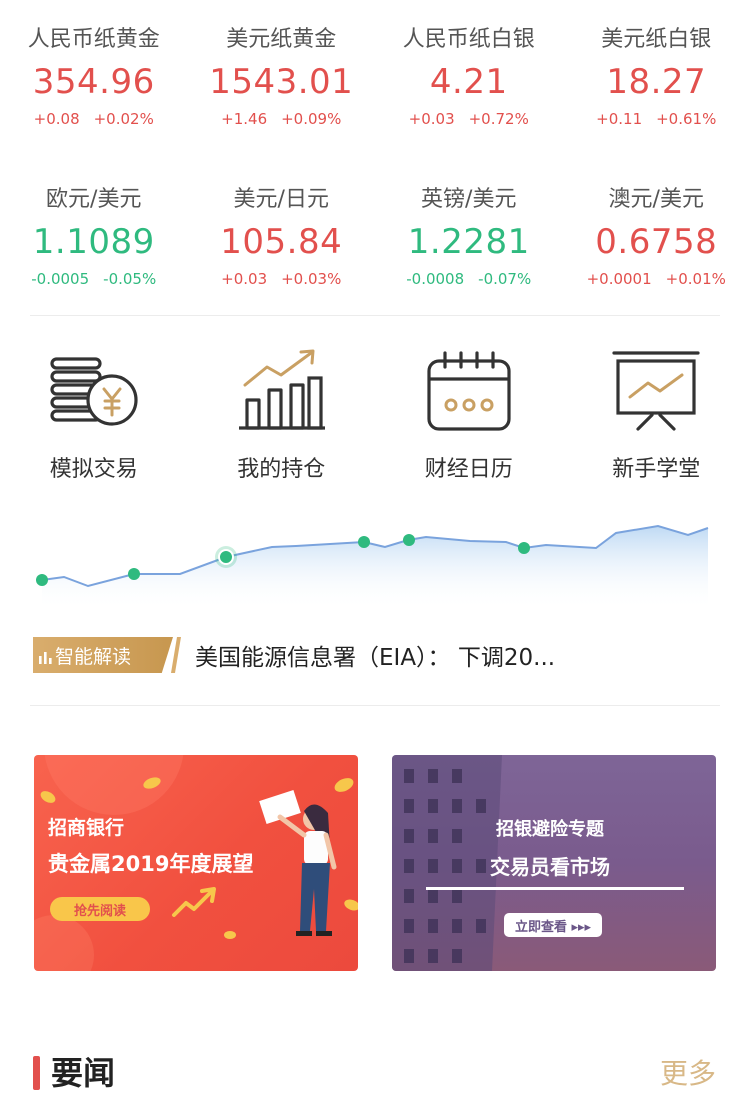  I want to click on quote-price: 1543.01, so click(281, 82).